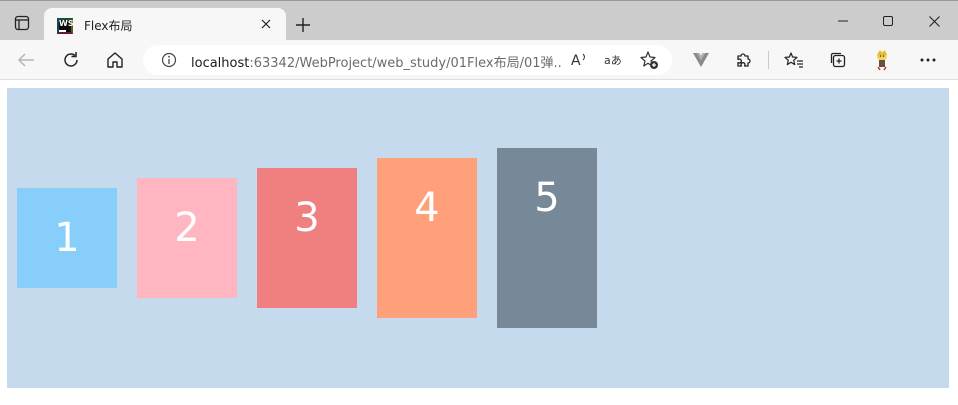  Describe the element at coordinates (220, 63) in the screenshot. I see `url-host: localhost` at that location.